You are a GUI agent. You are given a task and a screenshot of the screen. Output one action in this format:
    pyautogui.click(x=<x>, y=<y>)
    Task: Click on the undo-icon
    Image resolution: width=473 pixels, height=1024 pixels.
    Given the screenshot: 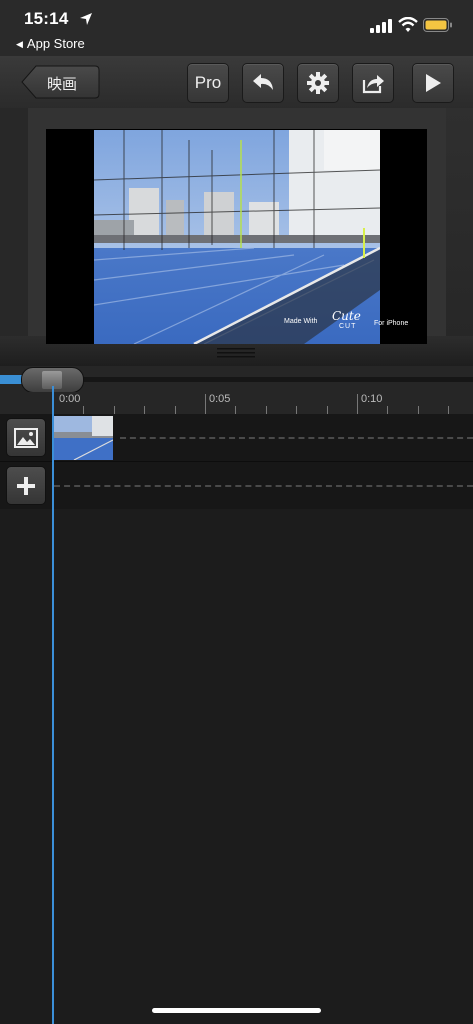 What is the action you would take?
    pyautogui.click(x=263, y=82)
    